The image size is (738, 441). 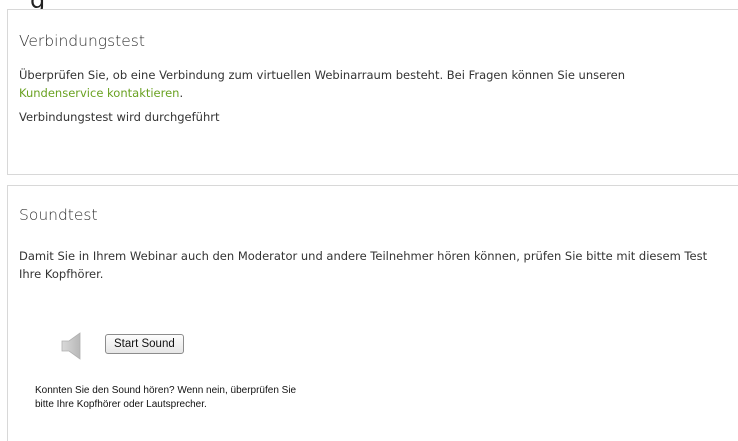 What do you see at coordinates (82, 41) in the screenshot?
I see `connection-test-title: Verbindungstest` at bounding box center [82, 41].